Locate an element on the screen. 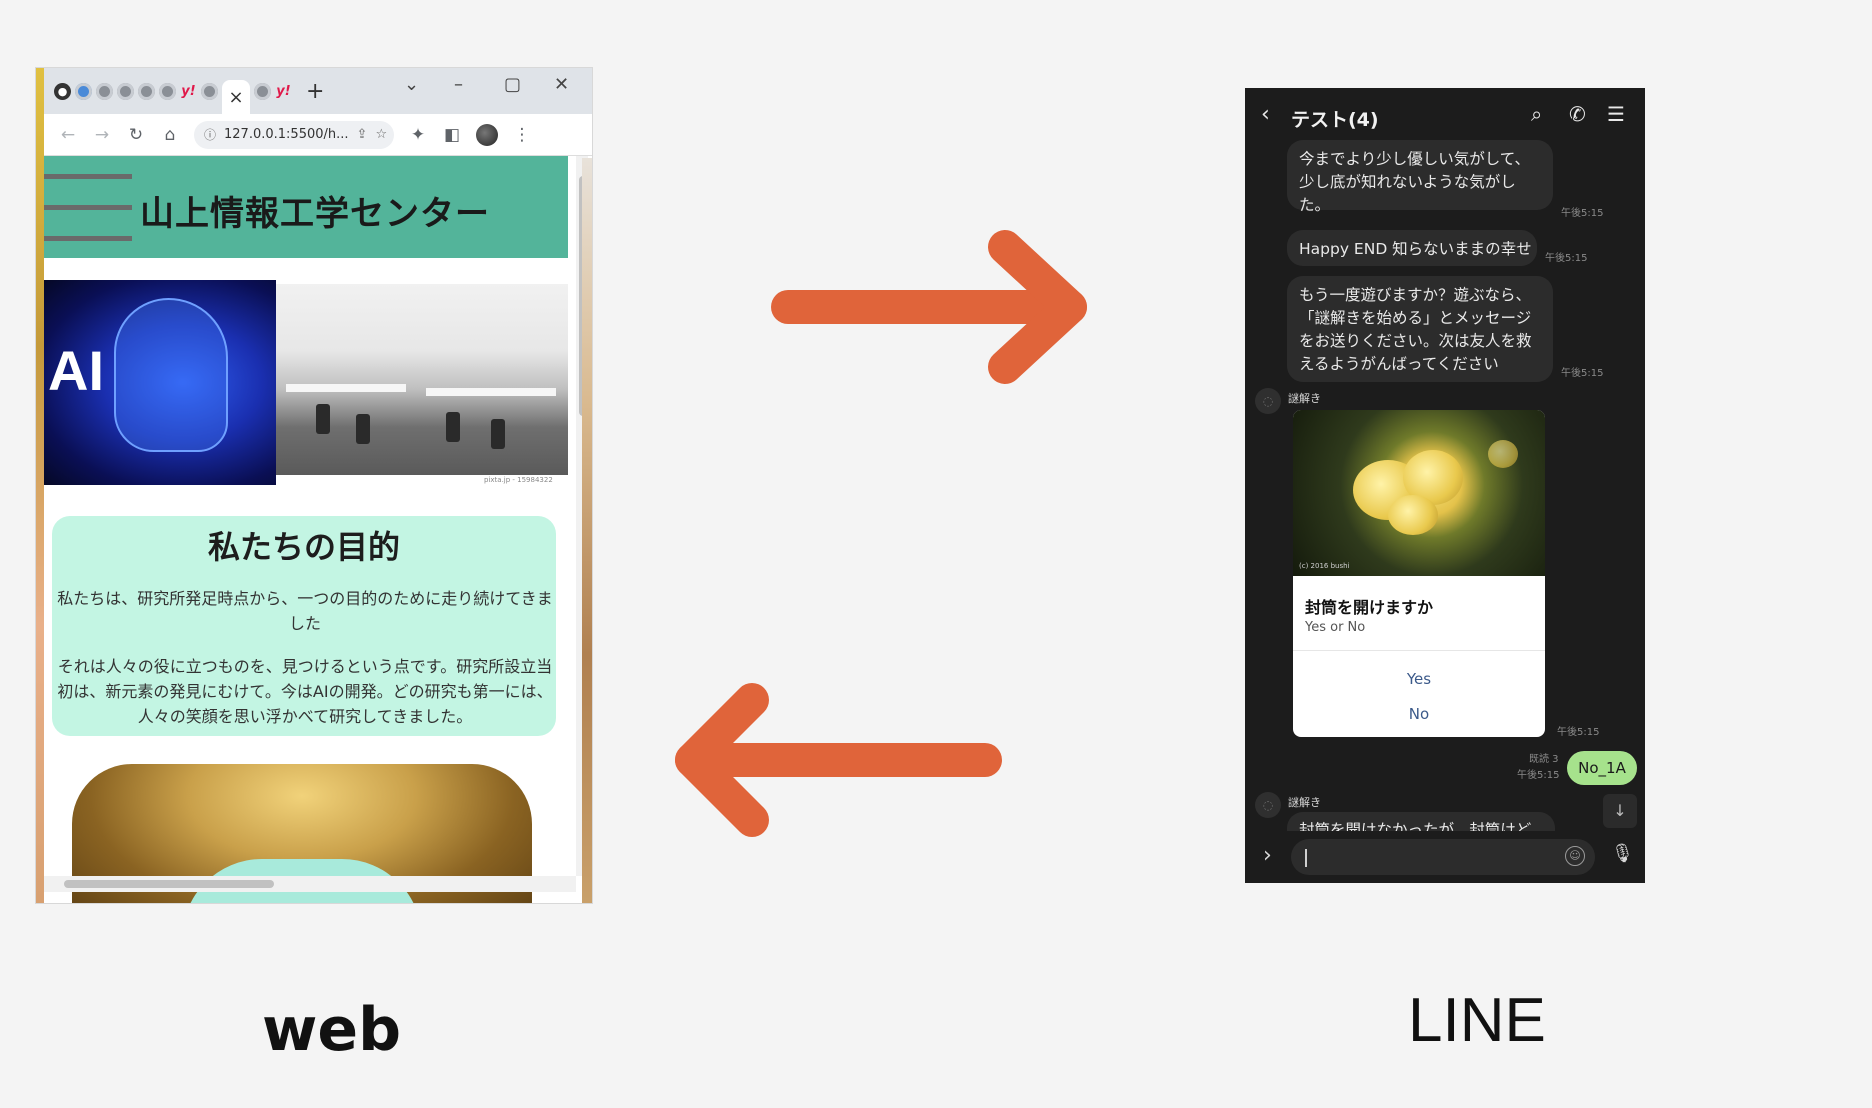 This screenshot has width=1872, height=1108. yes-button: Yes is located at coordinates (1419, 679).